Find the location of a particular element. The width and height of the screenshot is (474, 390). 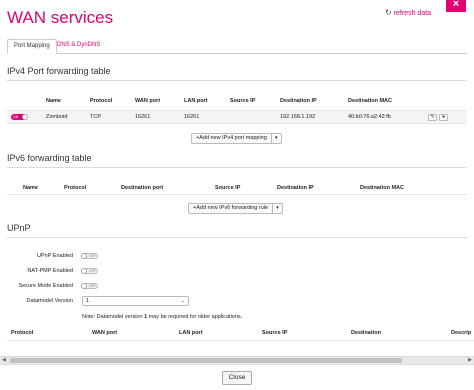

scroll-right-icon: ▶ is located at coordinates (470, 360).